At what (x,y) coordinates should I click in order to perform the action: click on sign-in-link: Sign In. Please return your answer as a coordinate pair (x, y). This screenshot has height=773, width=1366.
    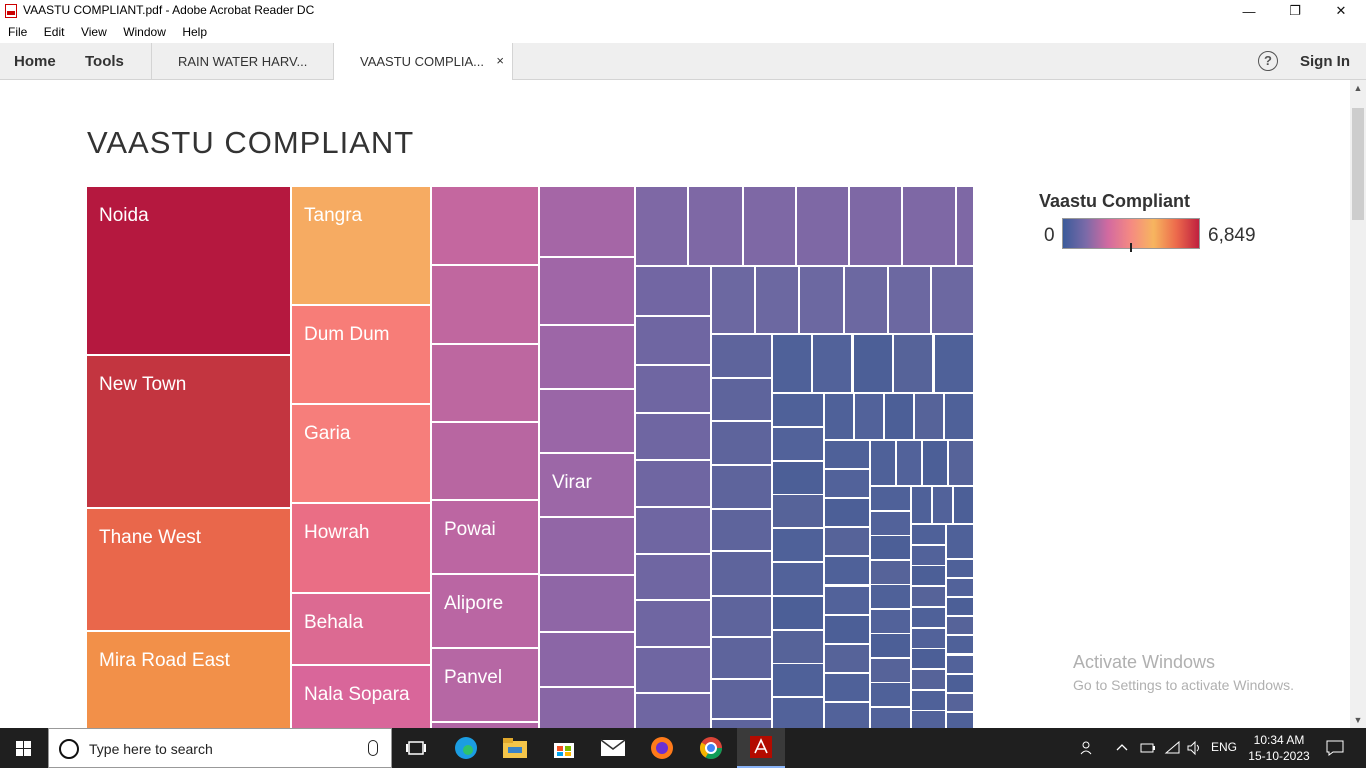
    Looking at the image, I should click on (1325, 61).